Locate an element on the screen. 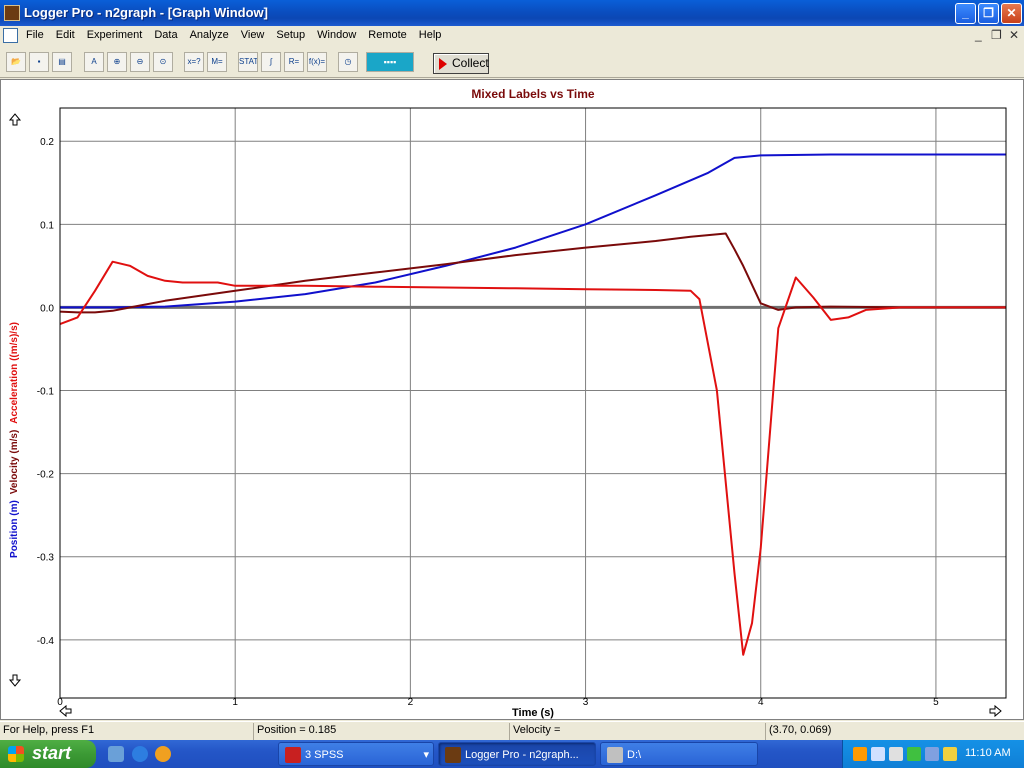  zoom-icon: ⊙ is located at coordinates (163, 62).